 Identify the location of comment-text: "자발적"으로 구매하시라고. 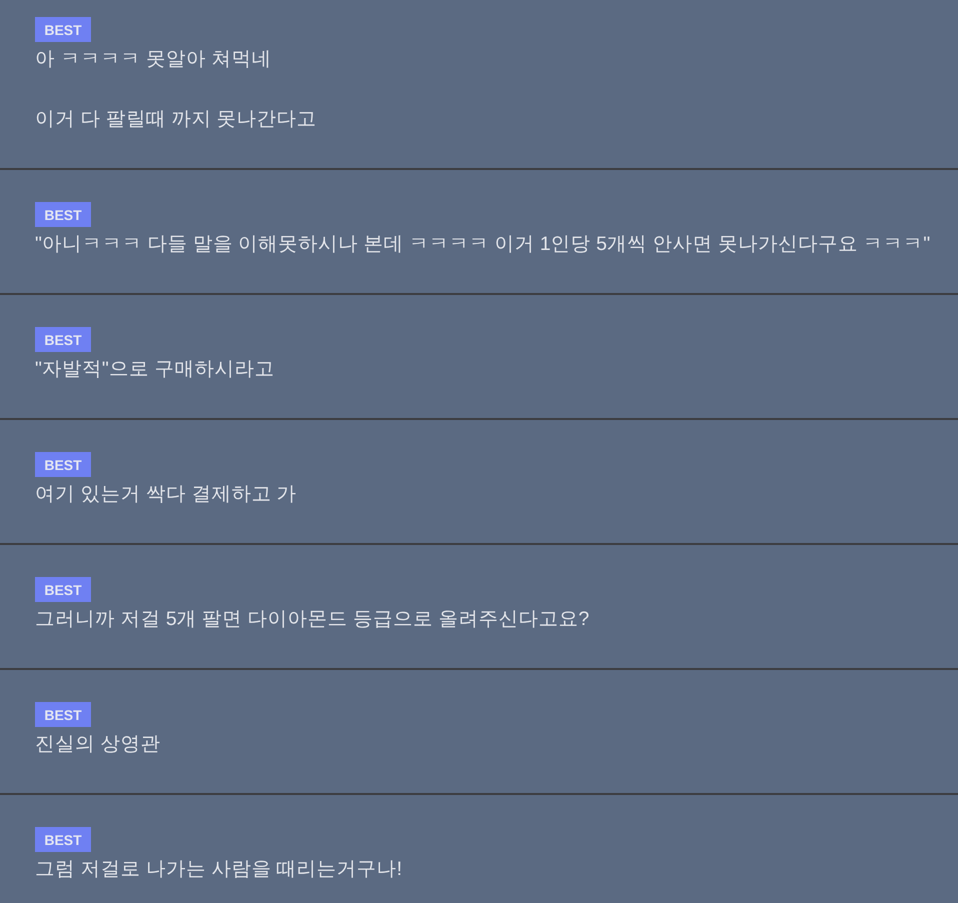
(155, 369).